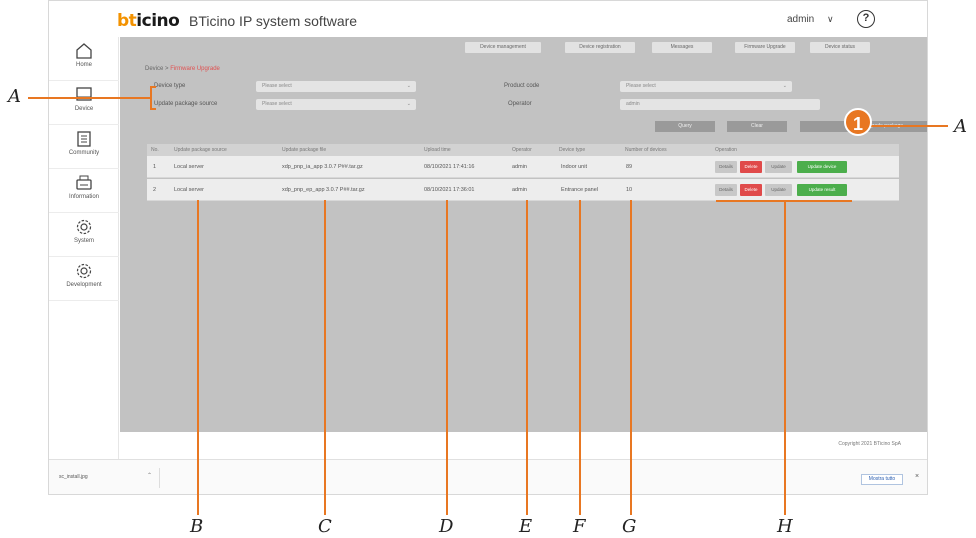  I want to click on building-icon, so click(84, 139).